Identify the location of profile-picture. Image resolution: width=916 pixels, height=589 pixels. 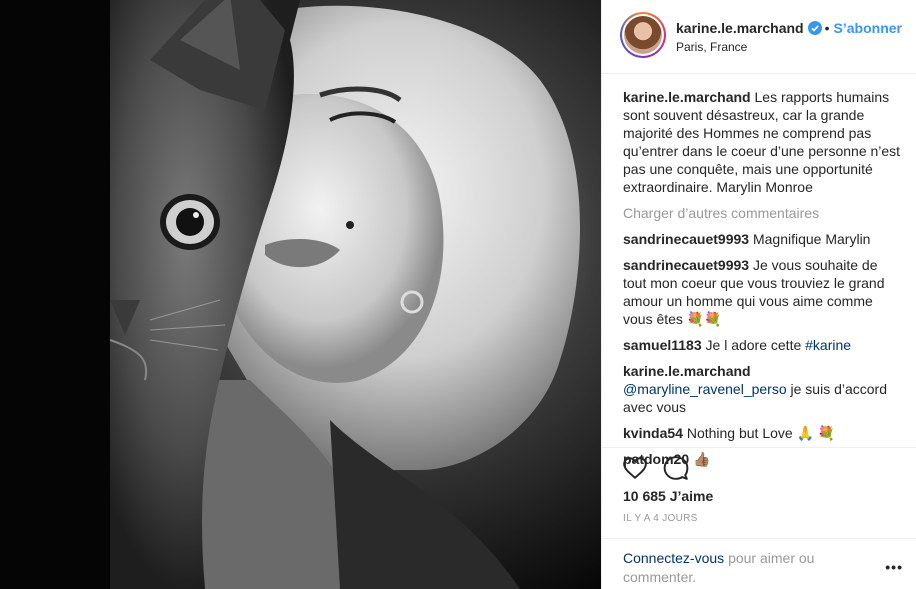
(643, 35).